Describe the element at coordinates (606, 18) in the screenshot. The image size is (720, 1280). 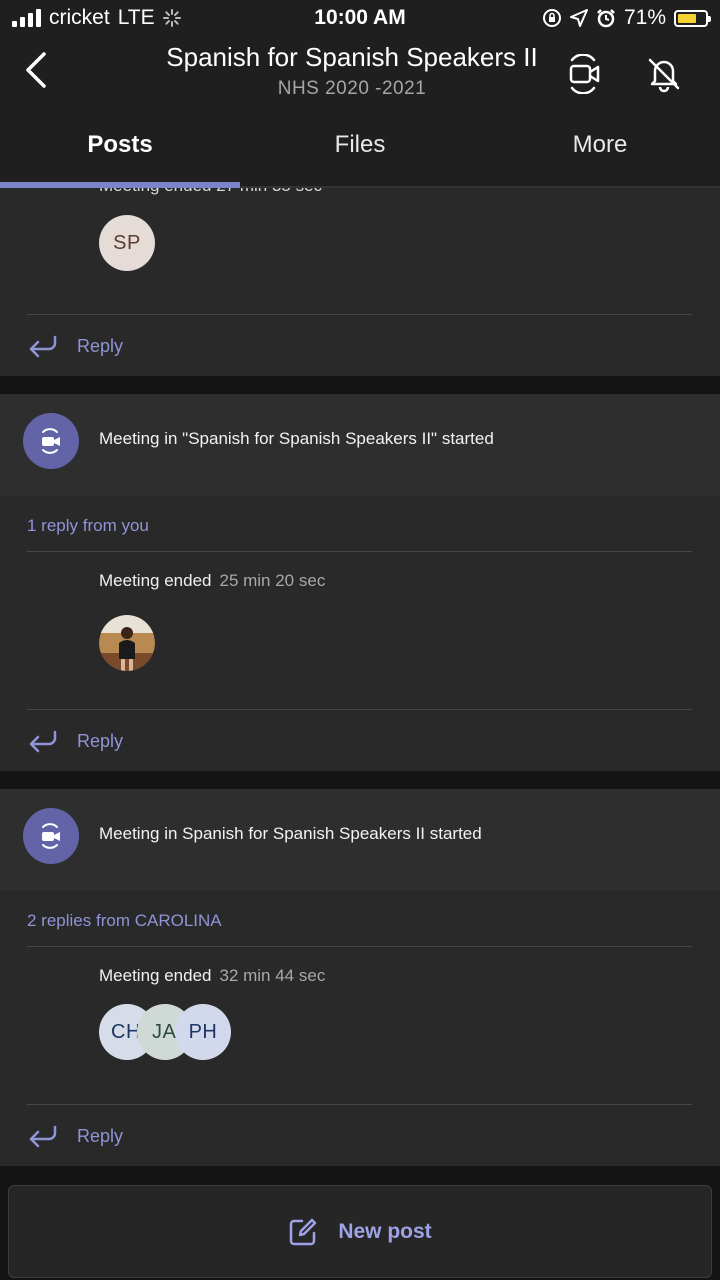
I see `alarm-icon` at that location.